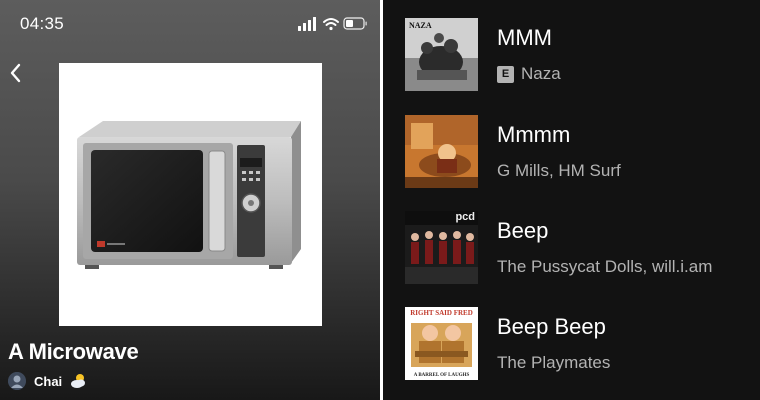 This screenshot has height=400, width=760. I want to click on playlist-owner: Chai, so click(48, 381).